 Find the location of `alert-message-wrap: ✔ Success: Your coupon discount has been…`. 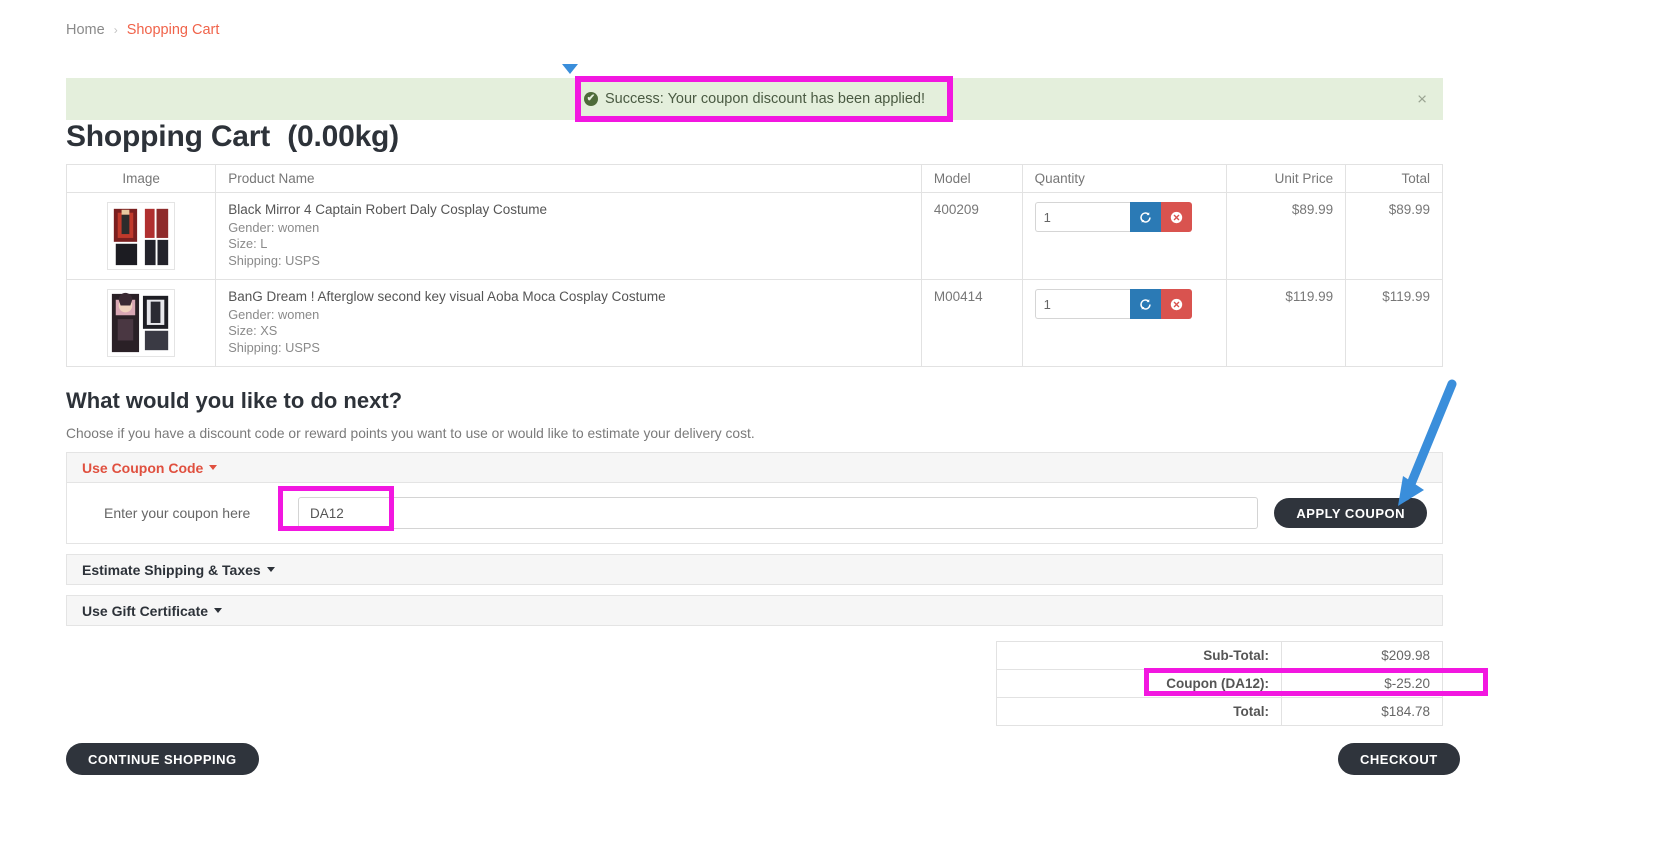

alert-message-wrap: ✔ Success: Your coupon discount has been… is located at coordinates (754, 99).